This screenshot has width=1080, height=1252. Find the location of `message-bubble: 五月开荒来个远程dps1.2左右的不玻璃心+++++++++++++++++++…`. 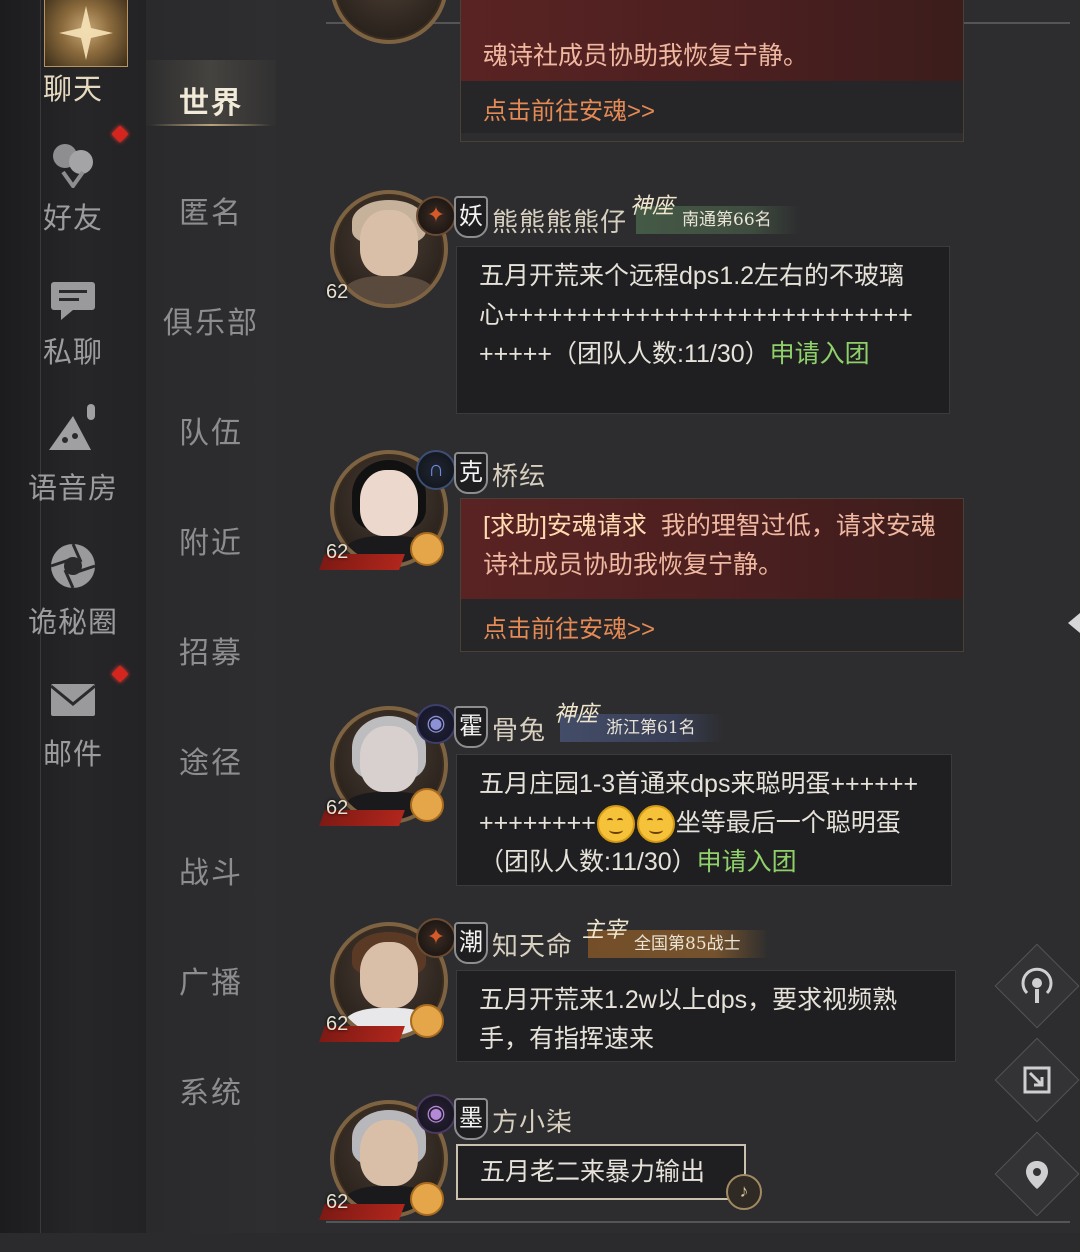

message-bubble: 五月开荒来个远程dps1.2左右的不玻璃心+++++++++++++++++++… is located at coordinates (703, 330).